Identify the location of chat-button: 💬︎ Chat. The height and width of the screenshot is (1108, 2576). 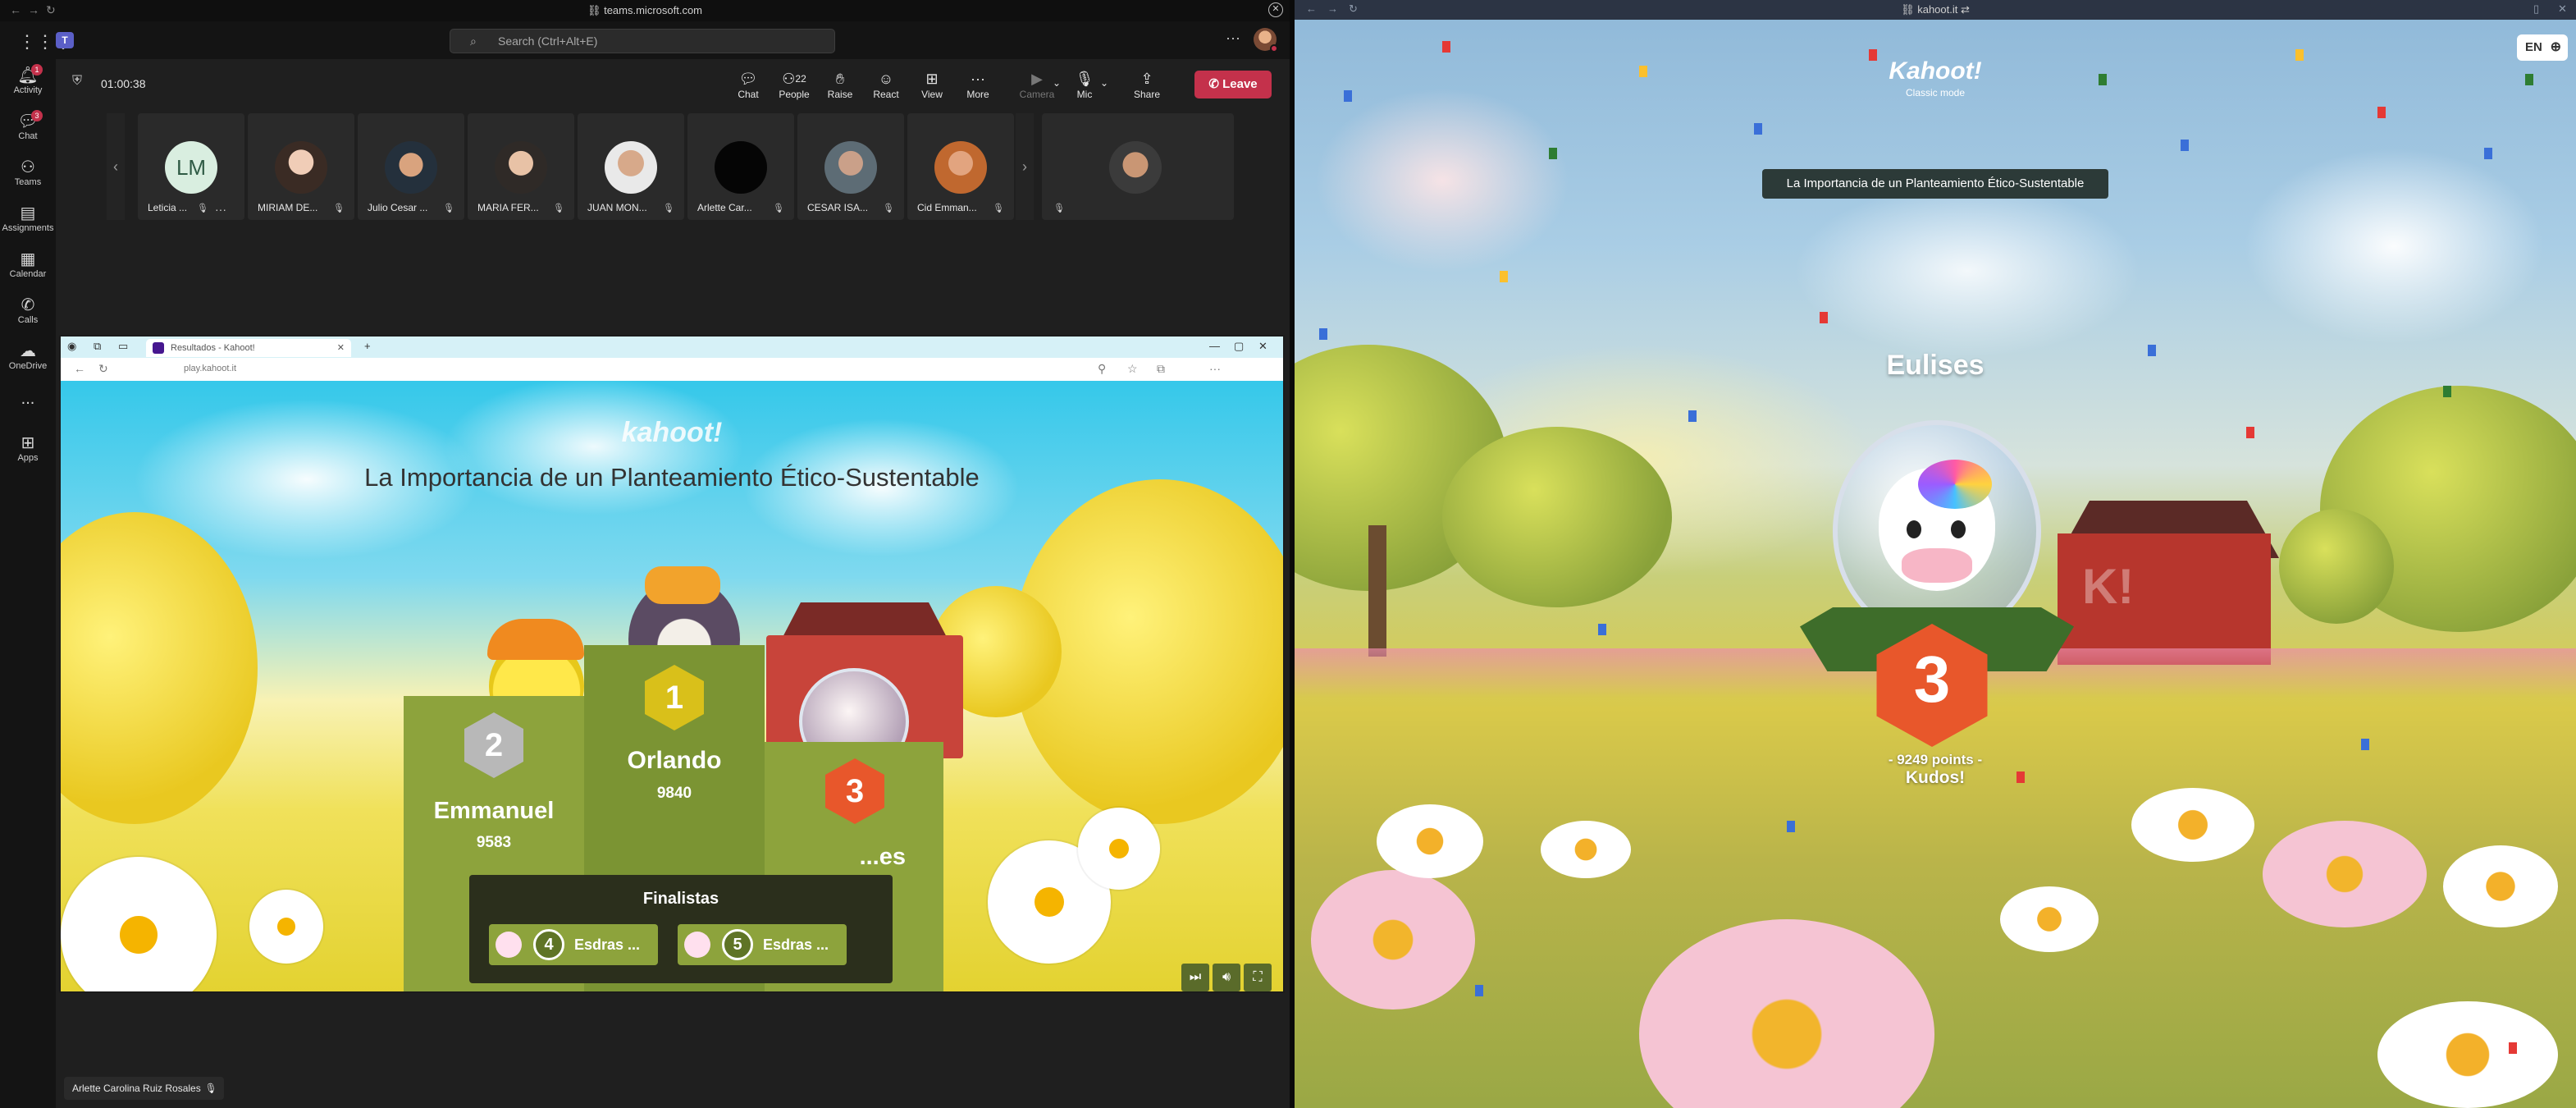
(748, 84).